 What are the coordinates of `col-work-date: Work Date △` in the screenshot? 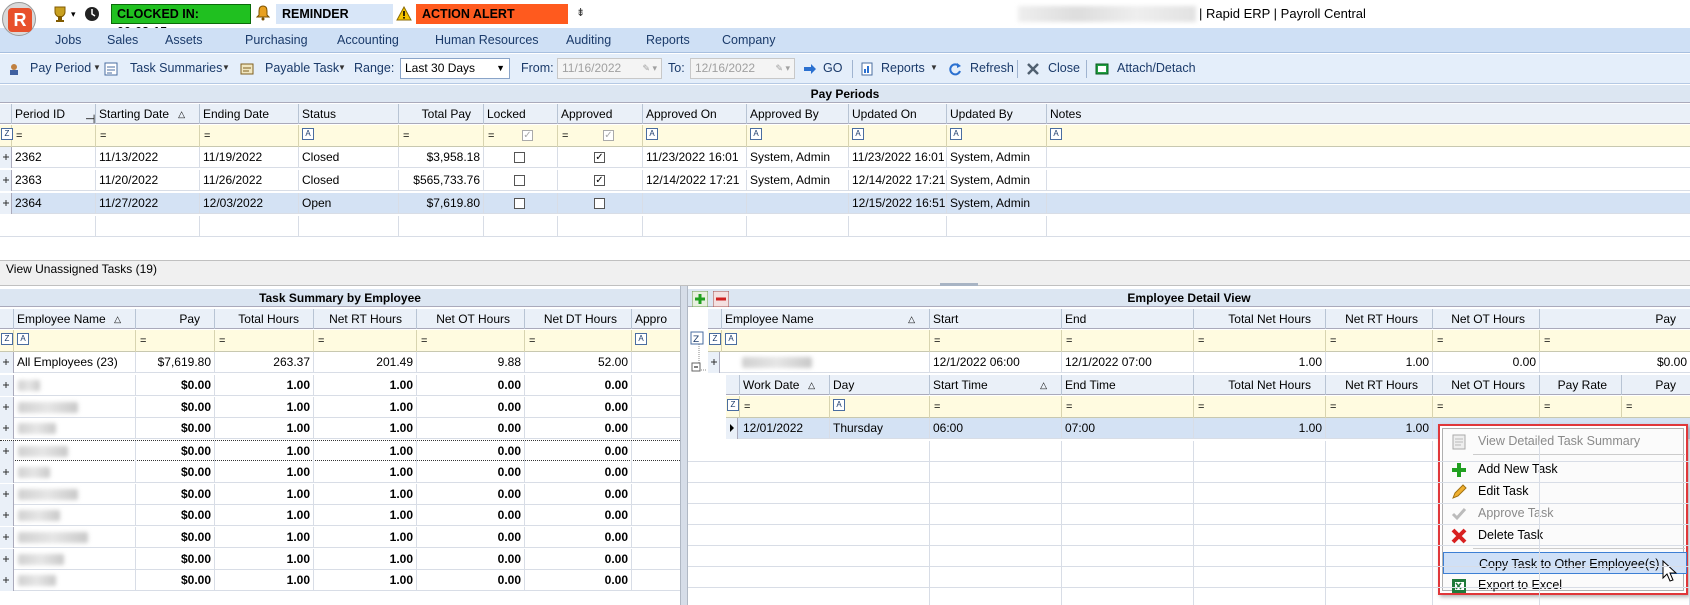 It's located at (785, 385).